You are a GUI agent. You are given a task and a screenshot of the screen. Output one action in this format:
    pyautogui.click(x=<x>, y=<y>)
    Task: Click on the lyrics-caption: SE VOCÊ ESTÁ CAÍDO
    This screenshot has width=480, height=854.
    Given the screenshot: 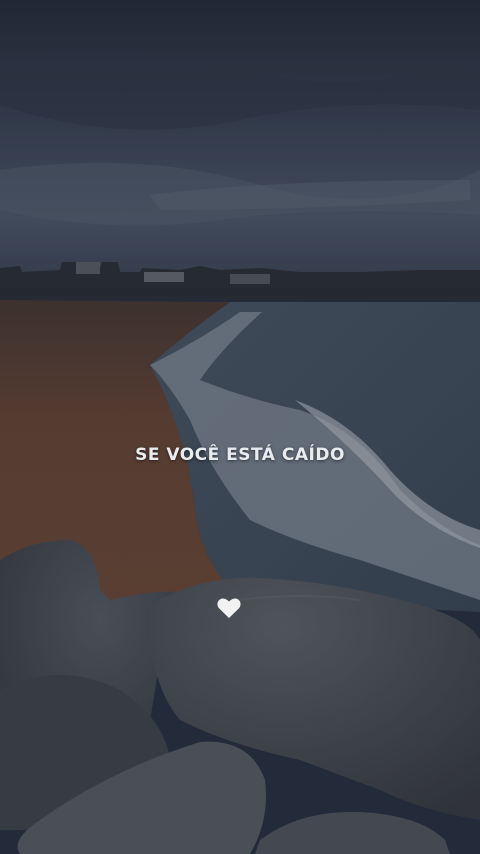 What is the action you would take?
    pyautogui.click(x=240, y=455)
    